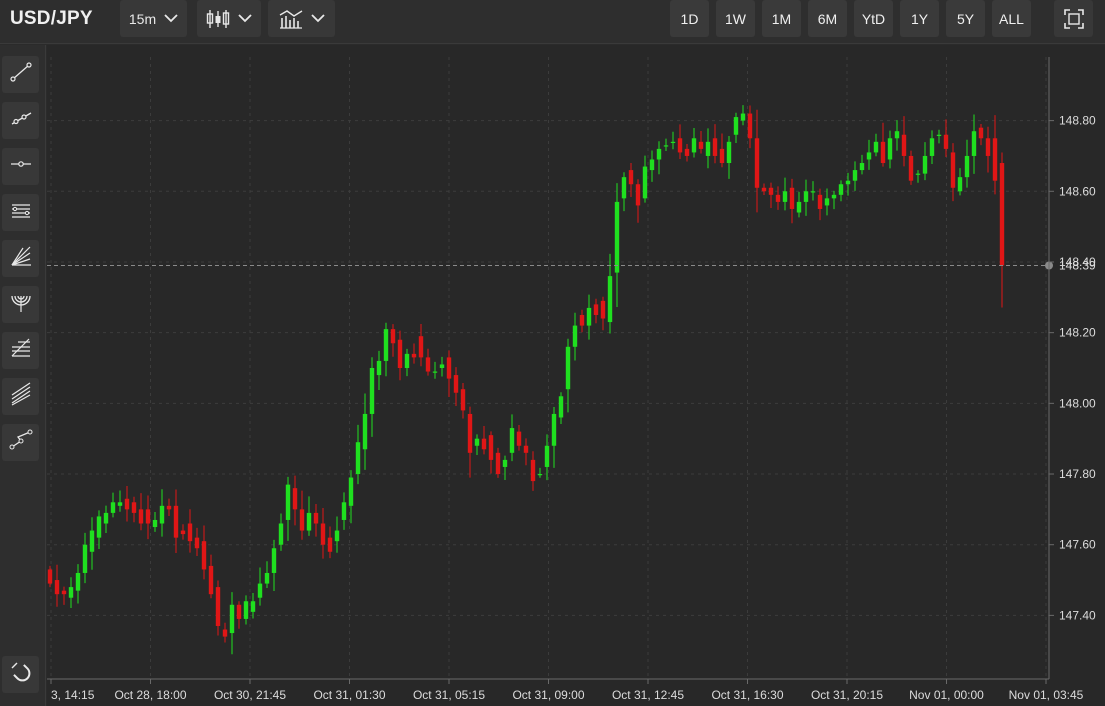 The width and height of the screenshot is (1105, 706). Describe the element at coordinates (250, 695) in the screenshot. I see `x-tick-label: Oct 30, 21:45` at that location.